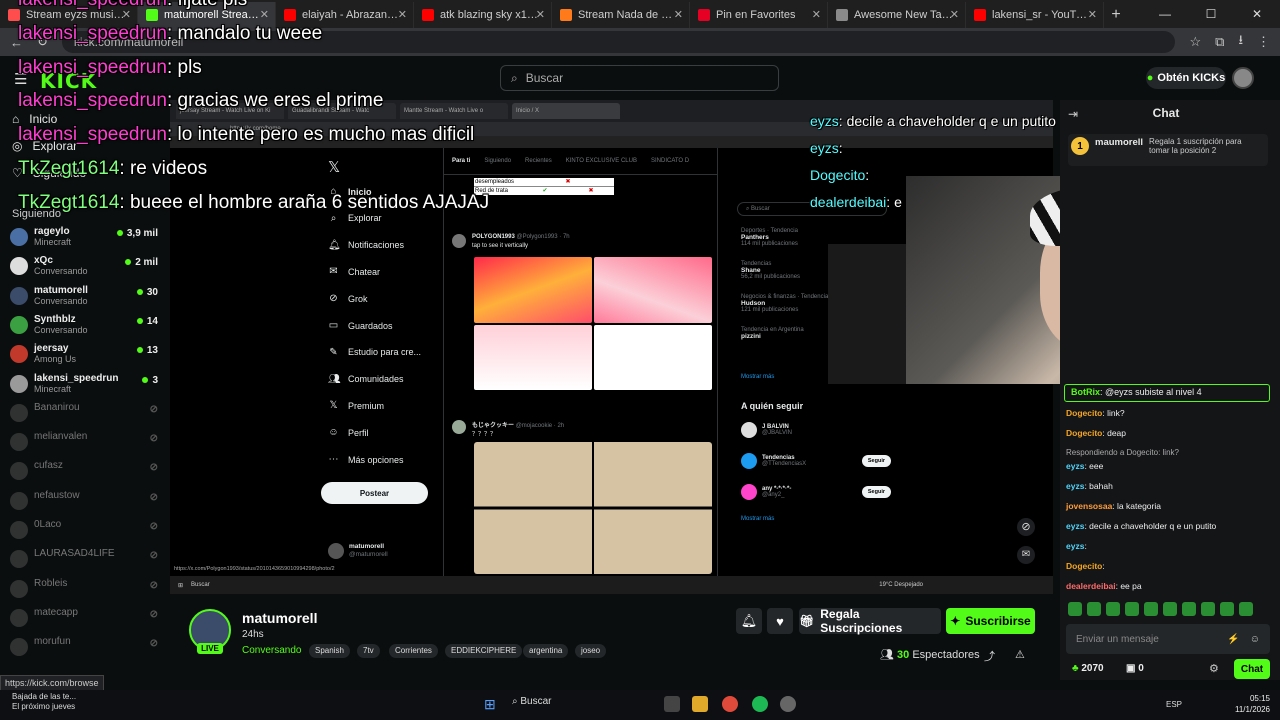 The image size is (1280, 720). Describe the element at coordinates (1168, 639) in the screenshot. I see `chat-input: Enviar un mensaje ⚡ ☺` at that location.